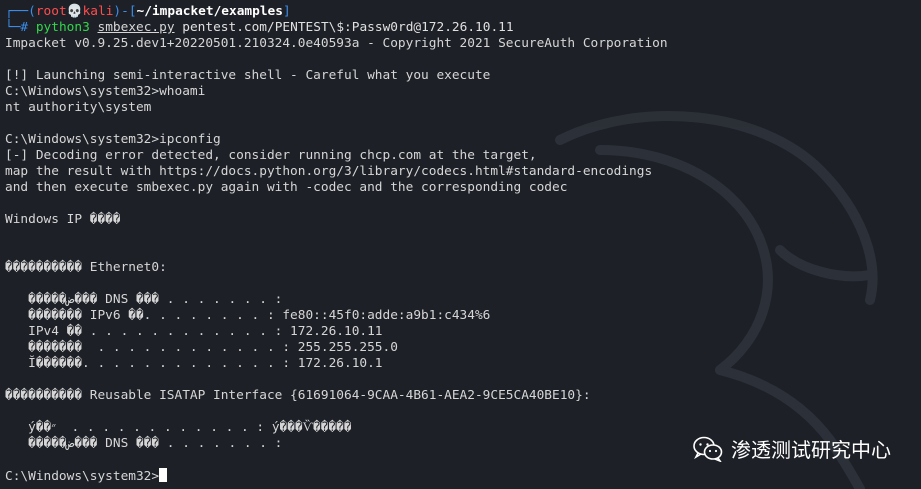 The width and height of the screenshot is (921, 489). I want to click on current-prompt: C:\Windows\system32>, so click(82, 476).